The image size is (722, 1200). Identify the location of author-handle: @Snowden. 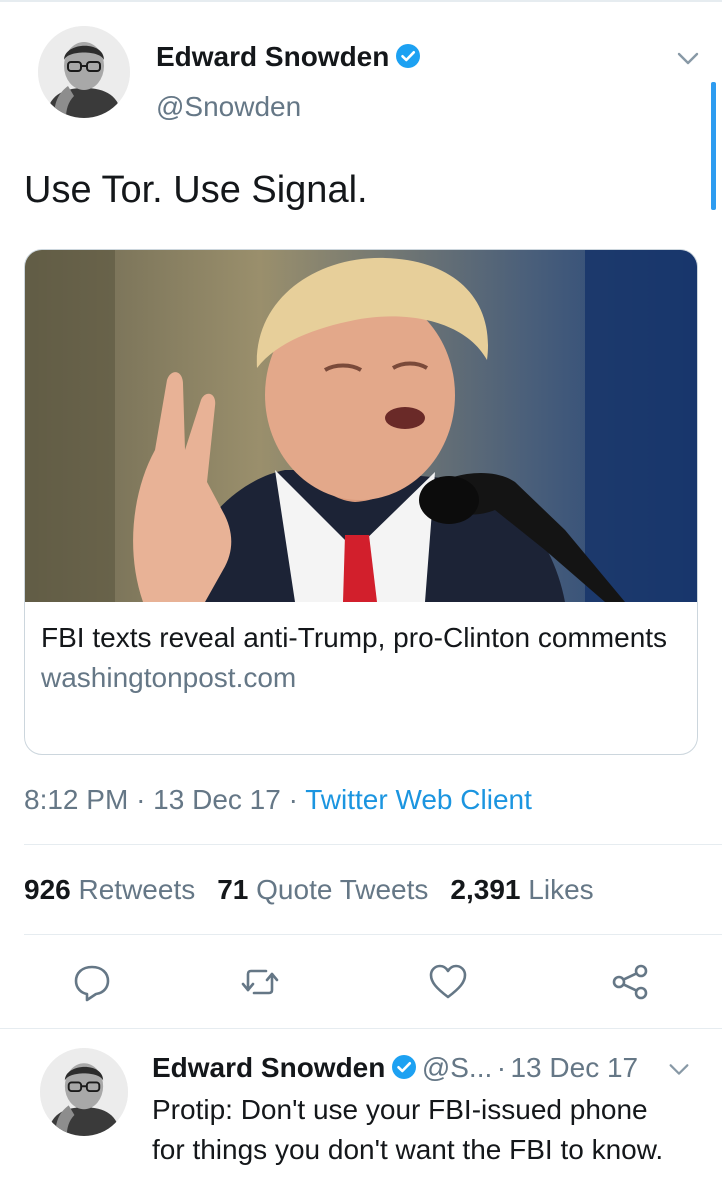
(228, 107).